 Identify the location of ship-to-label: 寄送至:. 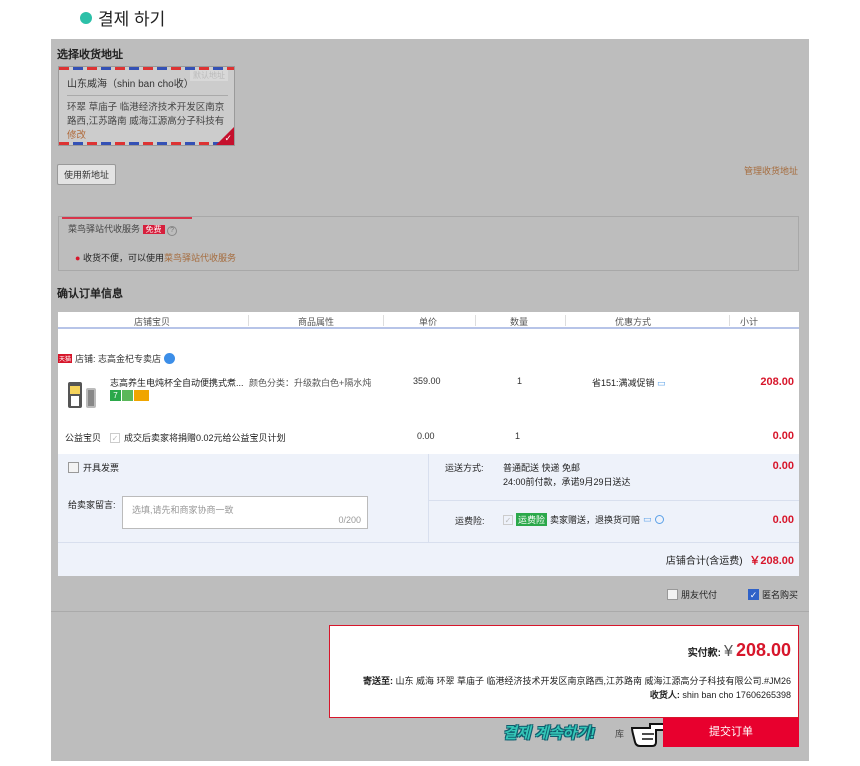
(377, 681).